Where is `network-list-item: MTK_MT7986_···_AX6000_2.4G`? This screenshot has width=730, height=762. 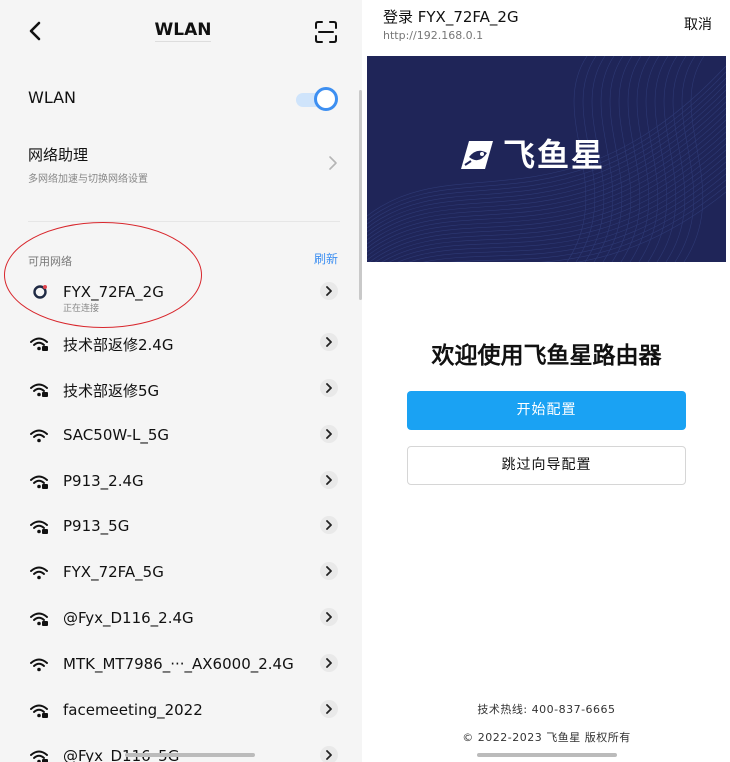
network-list-item: MTK_MT7986_···_AX6000_2.4G is located at coordinates (184, 666).